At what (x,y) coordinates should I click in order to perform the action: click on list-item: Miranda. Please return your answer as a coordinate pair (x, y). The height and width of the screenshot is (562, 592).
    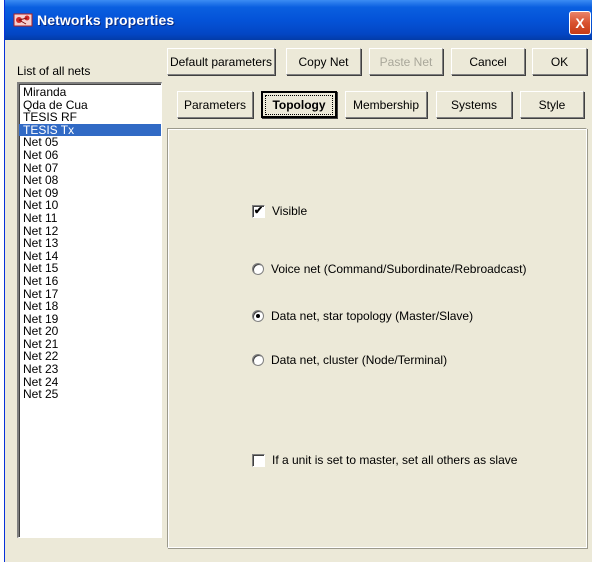
    Looking at the image, I should click on (90, 92).